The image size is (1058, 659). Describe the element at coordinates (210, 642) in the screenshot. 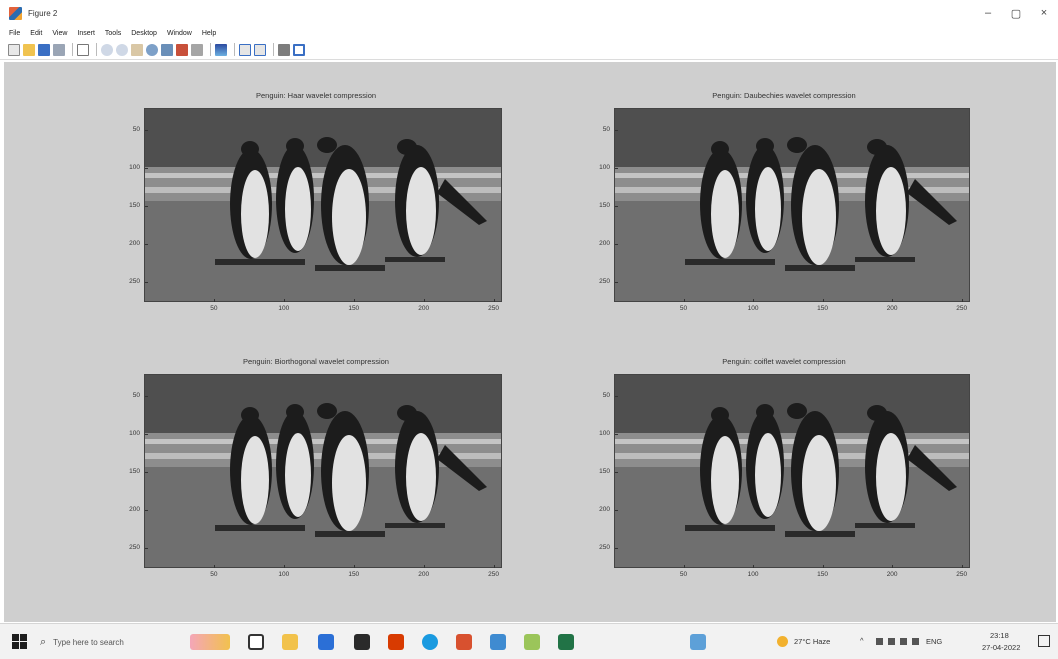

I see `weather-widget-icon` at that location.